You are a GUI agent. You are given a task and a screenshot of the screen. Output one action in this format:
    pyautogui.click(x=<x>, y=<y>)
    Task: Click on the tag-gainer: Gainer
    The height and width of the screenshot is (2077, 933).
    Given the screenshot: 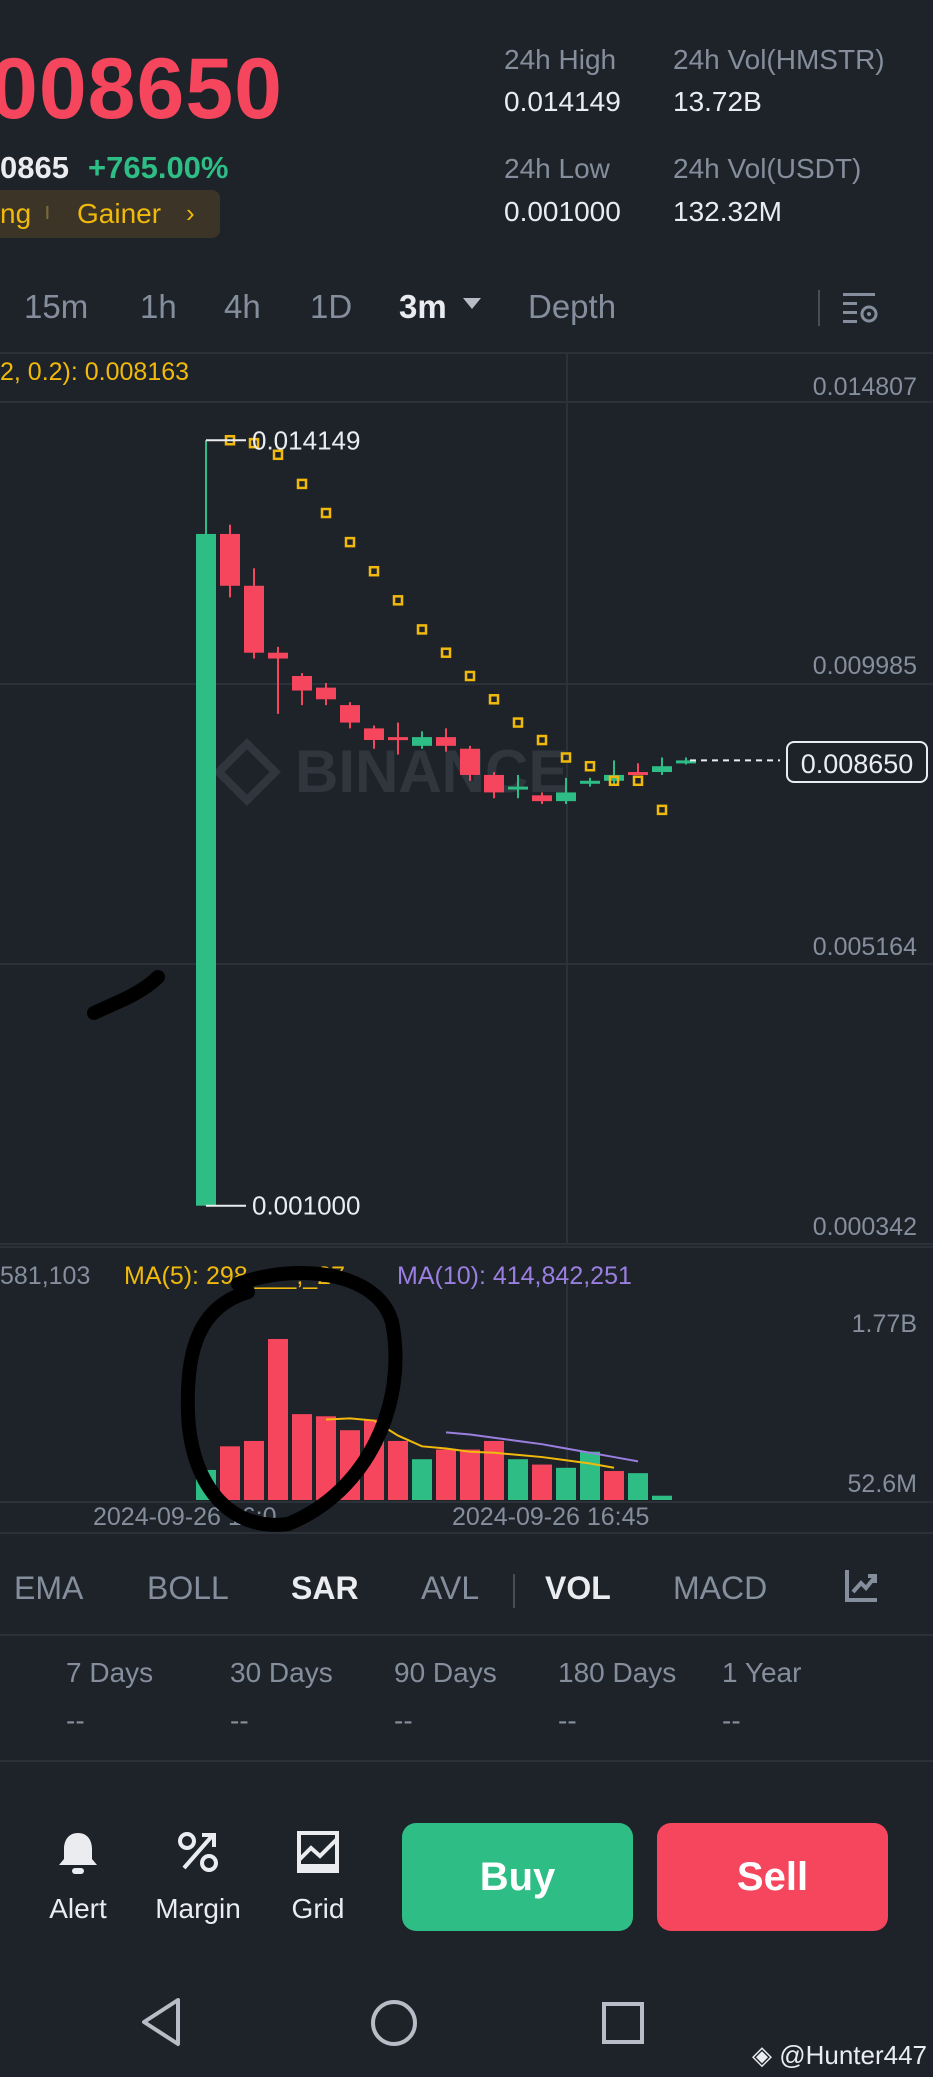 What is the action you would take?
    pyautogui.click(x=119, y=214)
    